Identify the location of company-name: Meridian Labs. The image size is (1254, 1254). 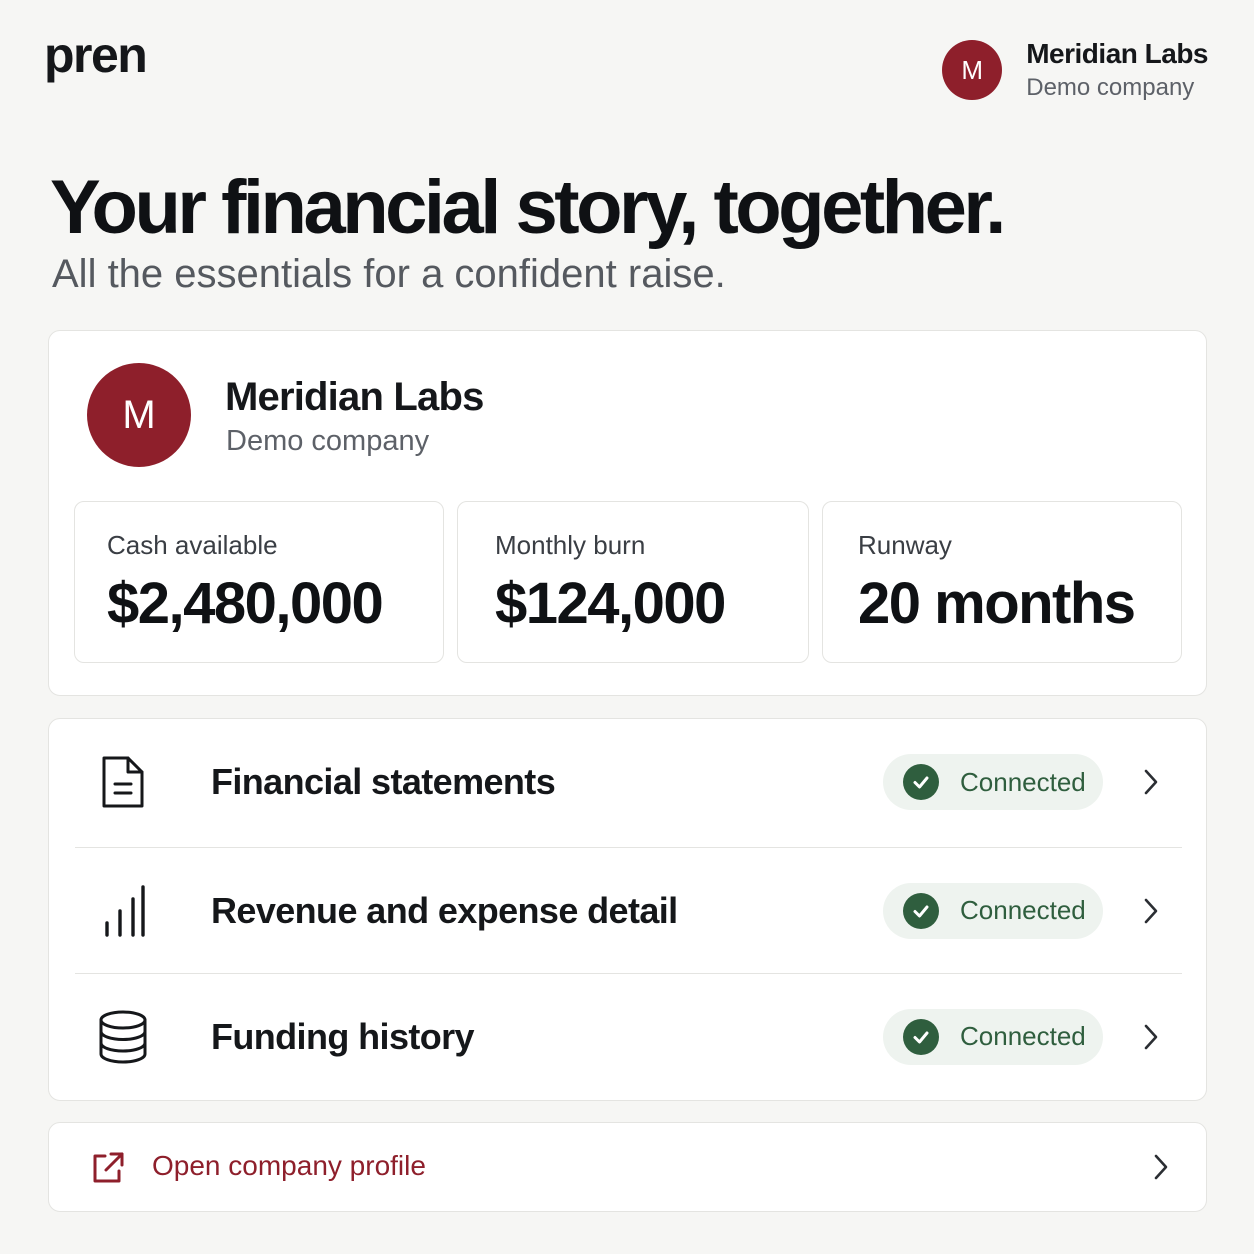
(354, 397).